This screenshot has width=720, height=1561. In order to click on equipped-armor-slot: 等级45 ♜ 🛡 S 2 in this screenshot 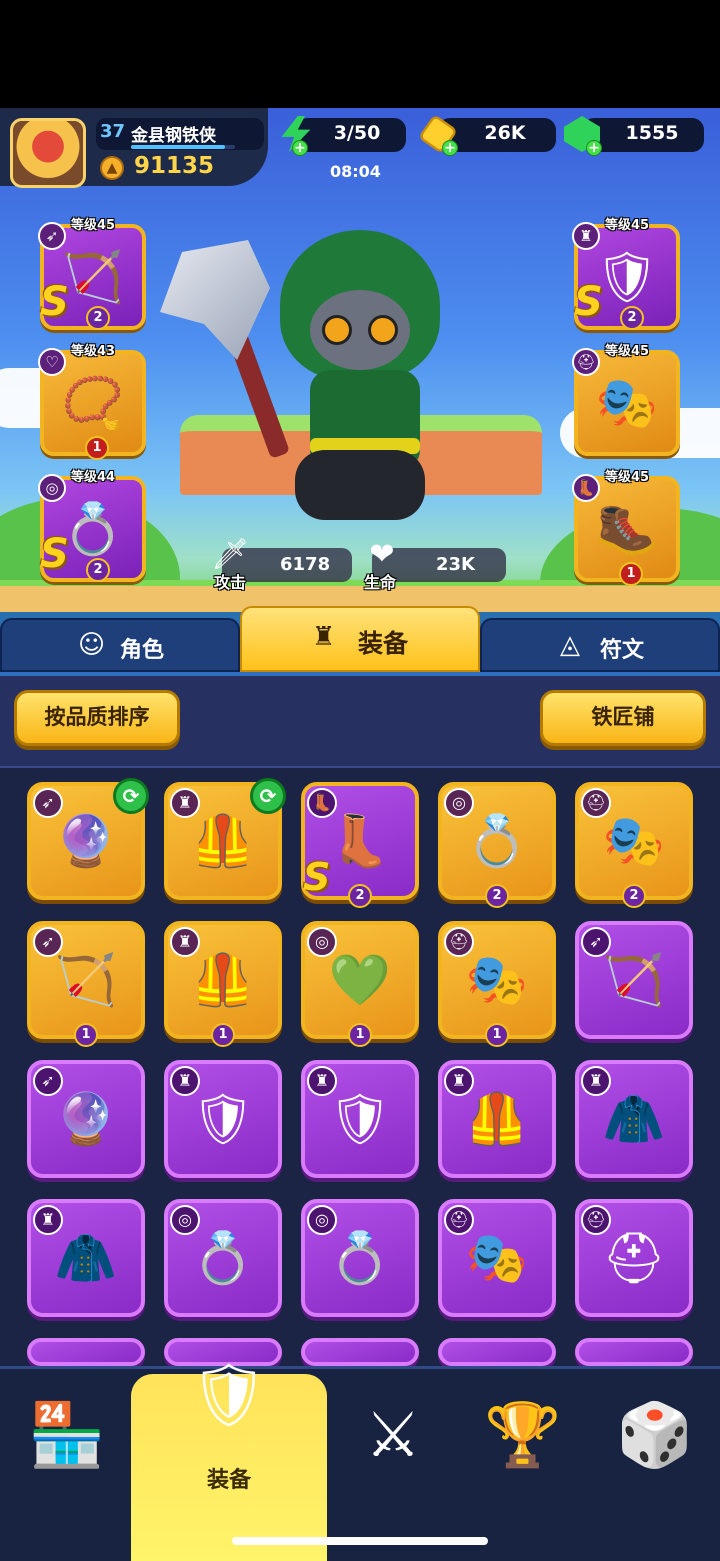, I will do `click(626, 274)`.